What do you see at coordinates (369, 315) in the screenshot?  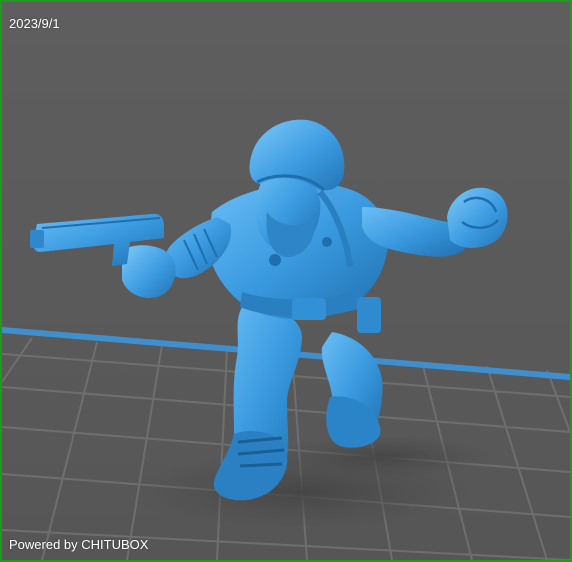 I see `model-pouch` at bounding box center [369, 315].